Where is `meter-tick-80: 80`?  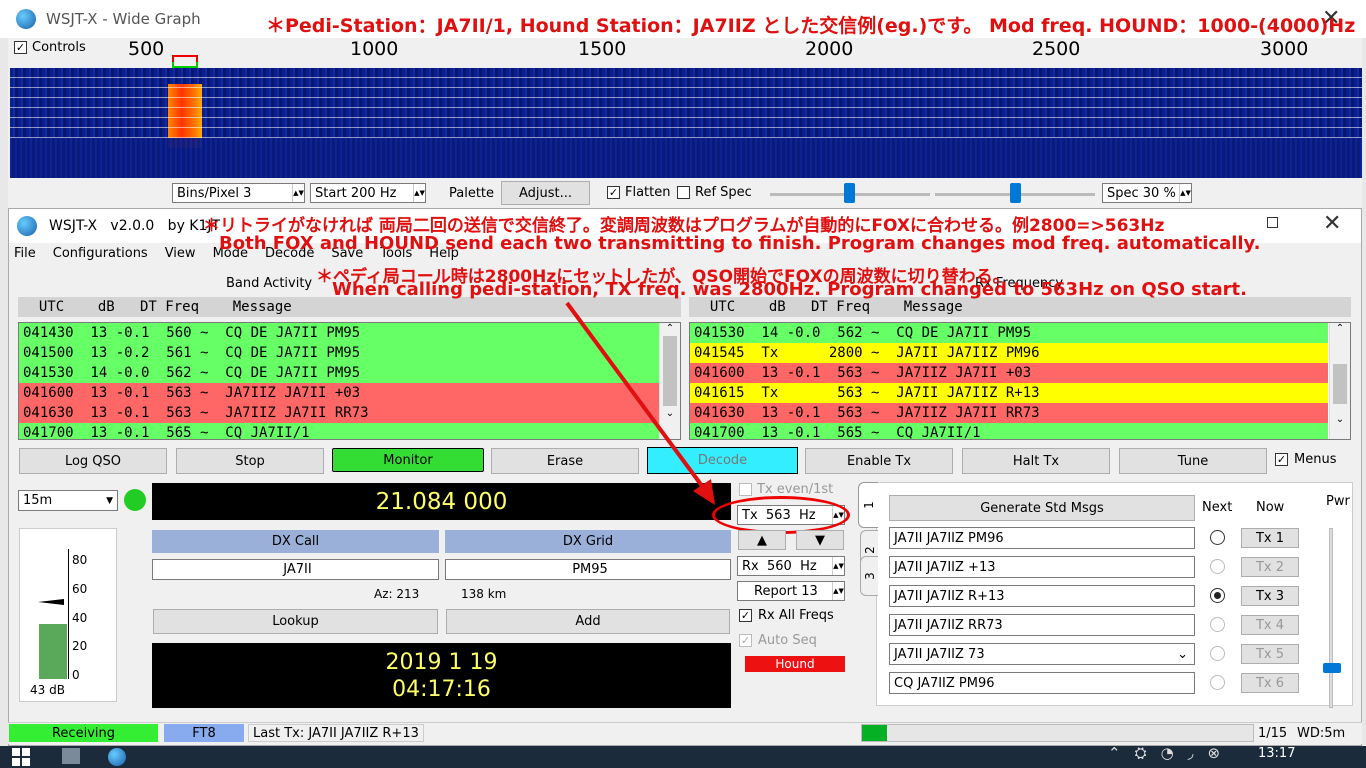 meter-tick-80: 80 is located at coordinates (80, 560).